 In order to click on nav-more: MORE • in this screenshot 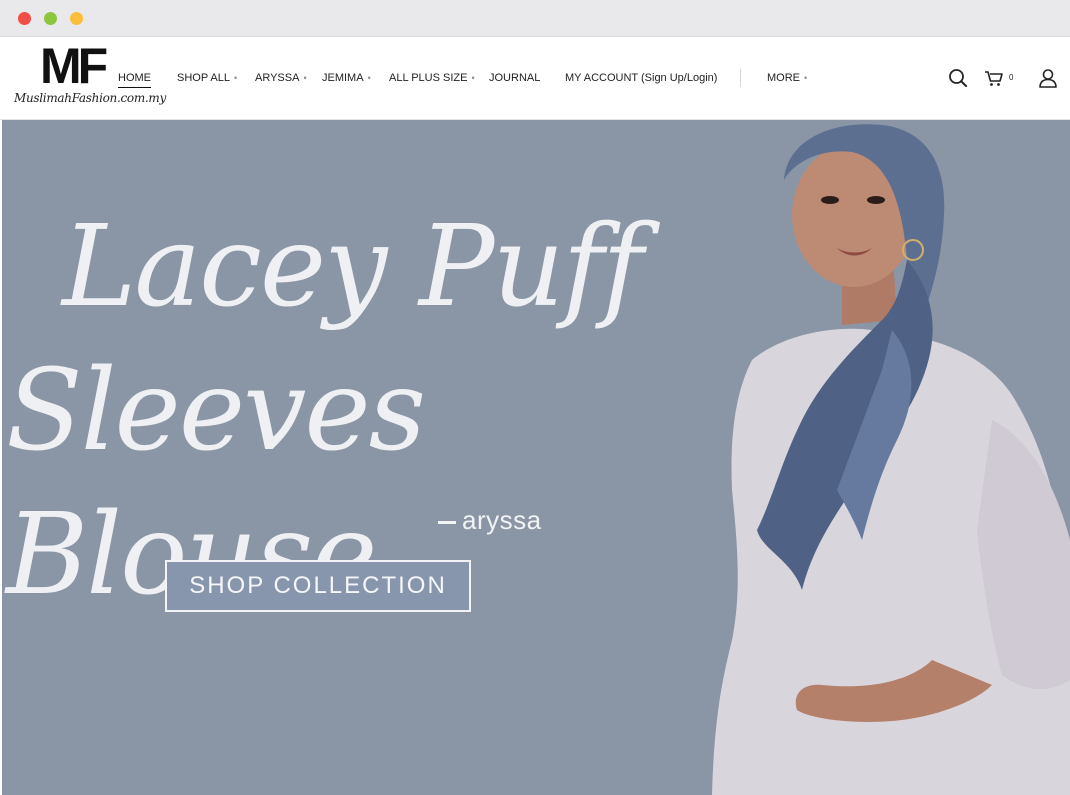, I will do `click(787, 78)`.